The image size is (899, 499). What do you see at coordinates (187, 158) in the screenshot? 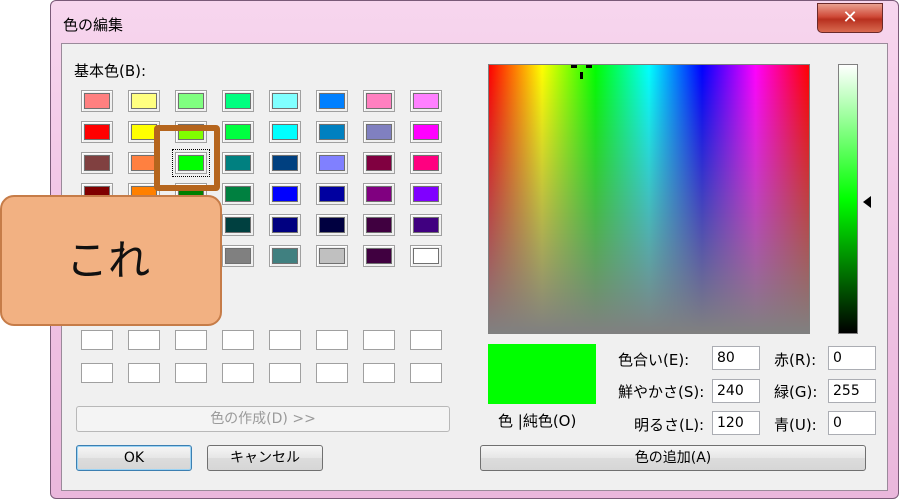
I see `highlight-frame` at bounding box center [187, 158].